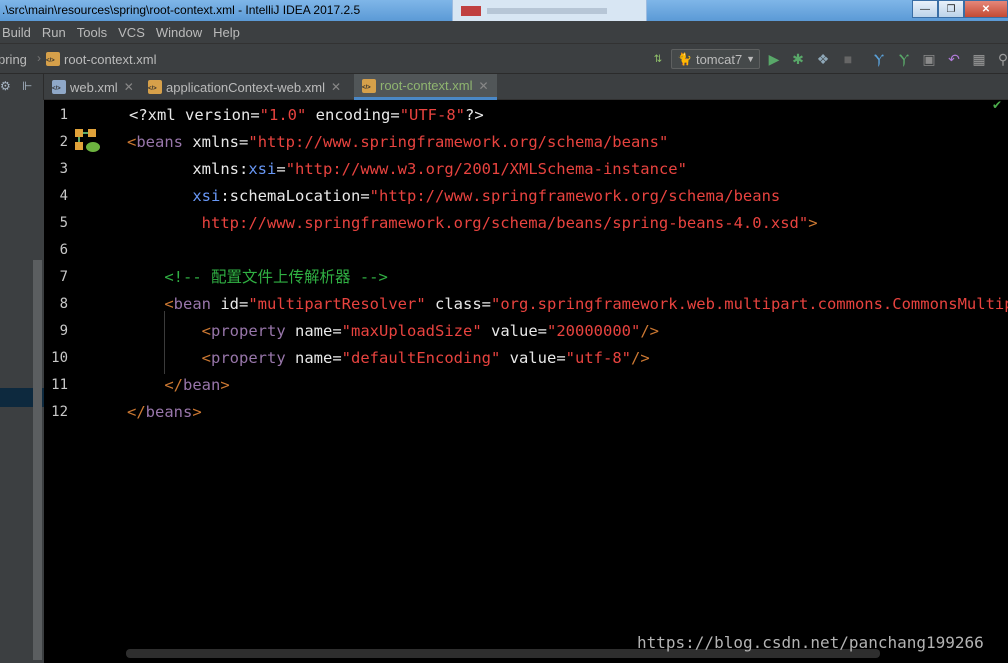 The height and width of the screenshot is (663, 1008). I want to click on maximize-button: ❐, so click(951, 9).